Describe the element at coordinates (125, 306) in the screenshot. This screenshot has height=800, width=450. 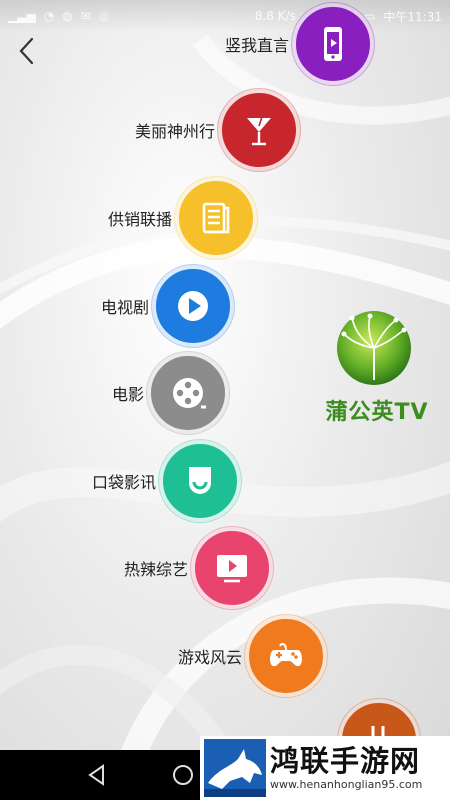
I see `menu-item-label: 电视剧` at that location.